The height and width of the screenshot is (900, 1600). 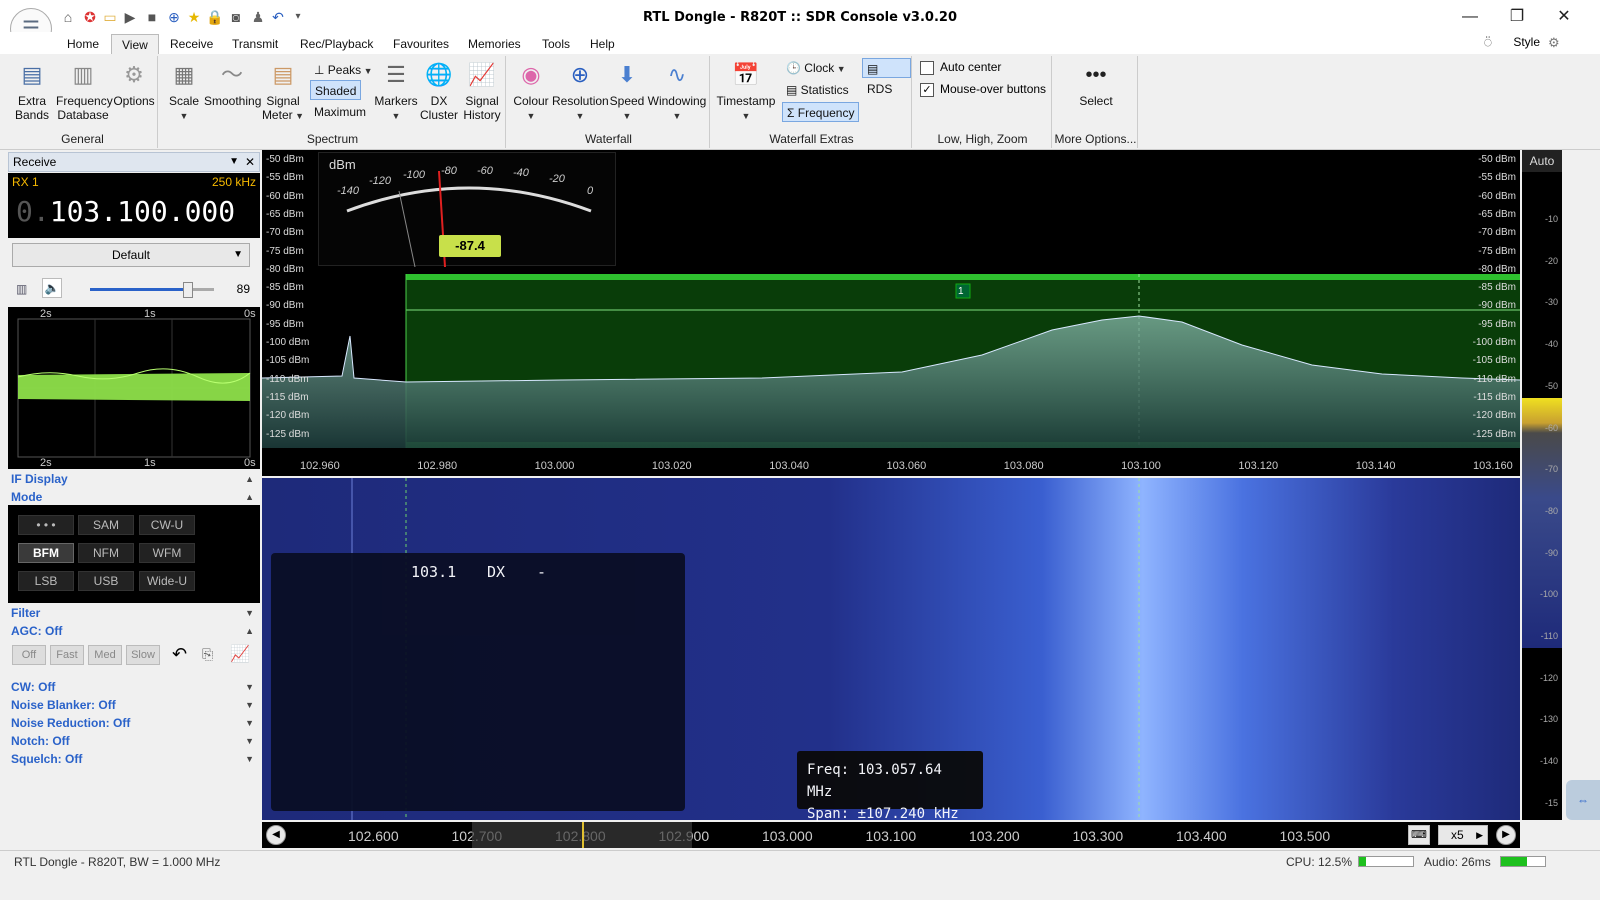 What do you see at coordinates (276, 835) in the screenshot?
I see `scroll-left-icon: ◀` at bounding box center [276, 835].